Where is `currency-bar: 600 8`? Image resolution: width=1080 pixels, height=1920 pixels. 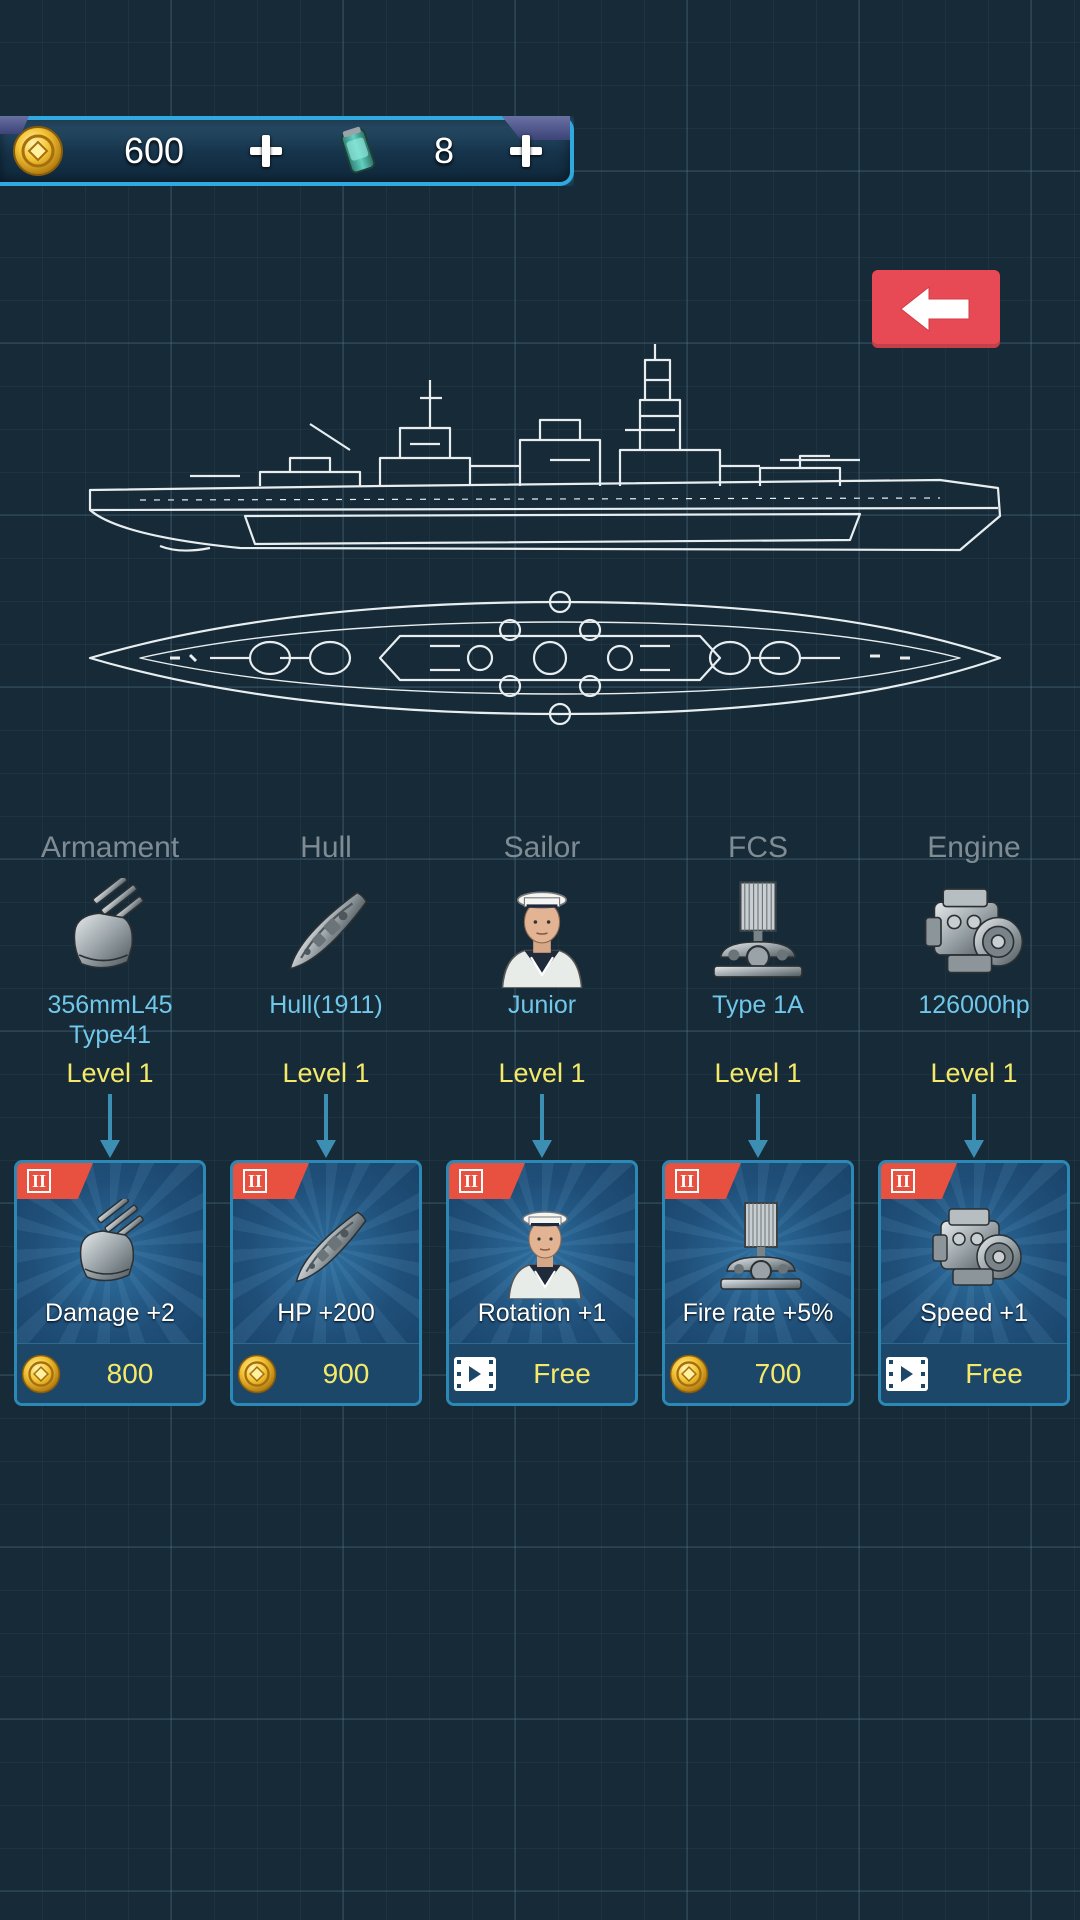
currency-bar: 600 8 is located at coordinates (287, 151).